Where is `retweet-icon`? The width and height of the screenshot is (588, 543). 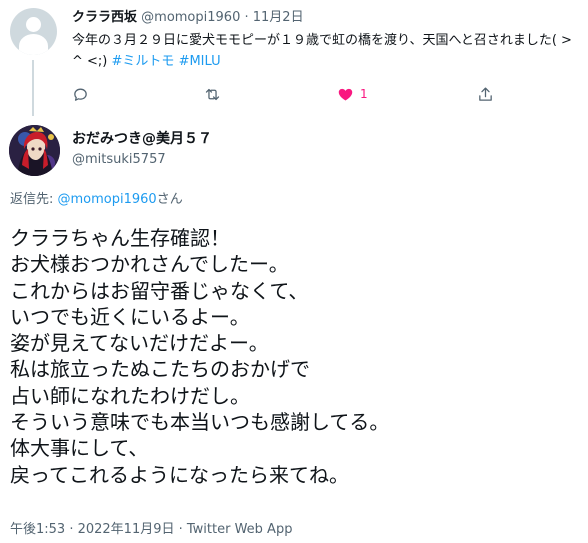
retweet-icon is located at coordinates (212, 94).